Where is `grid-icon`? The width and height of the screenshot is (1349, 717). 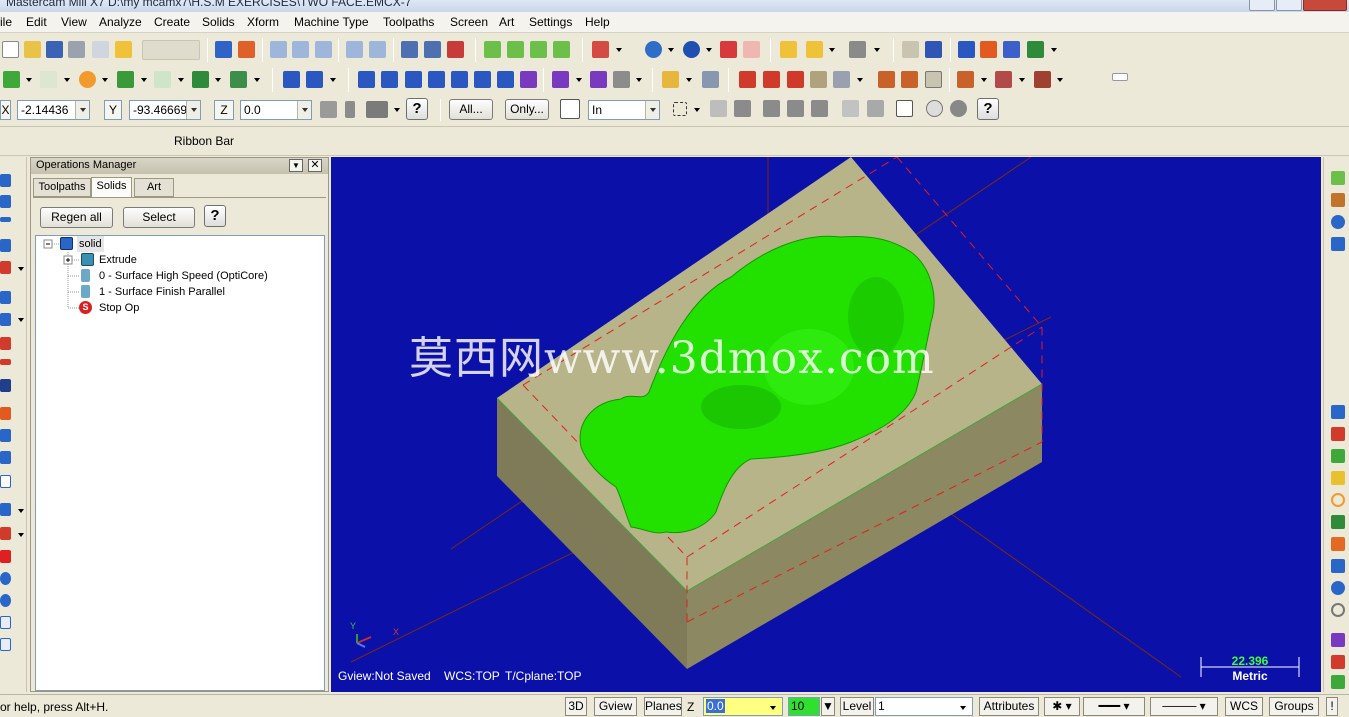
grid-icon is located at coordinates (747, 79).